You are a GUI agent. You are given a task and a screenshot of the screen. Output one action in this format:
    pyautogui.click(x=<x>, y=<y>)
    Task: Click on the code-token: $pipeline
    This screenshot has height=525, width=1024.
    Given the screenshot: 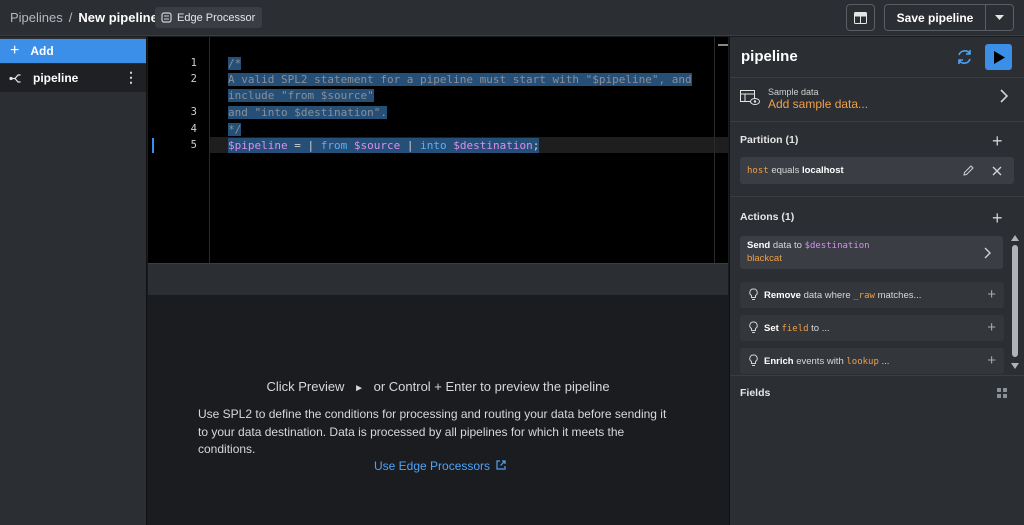 What is the action you would take?
    pyautogui.click(x=258, y=145)
    